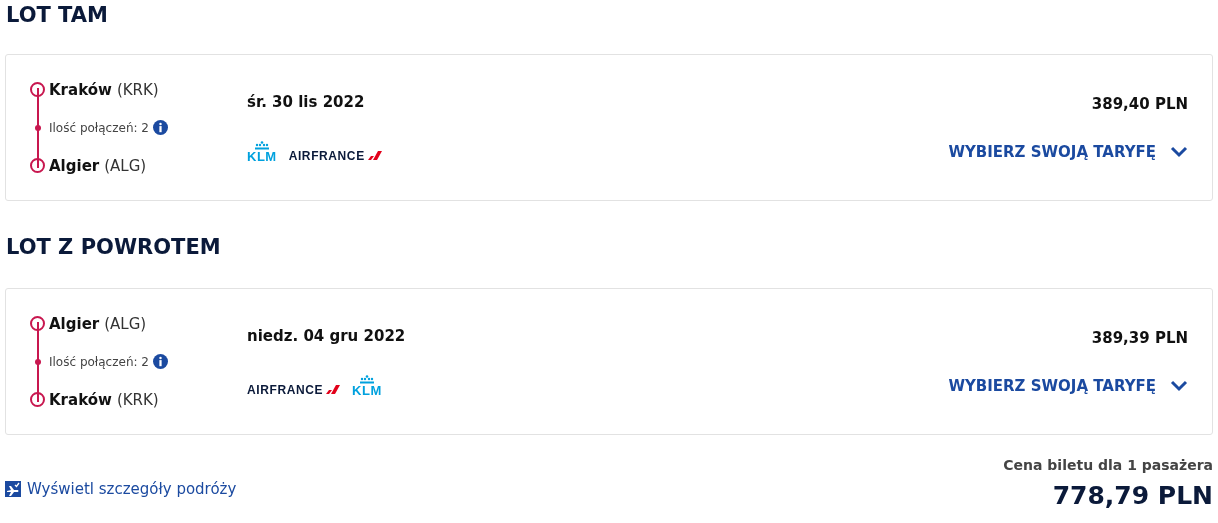 This screenshot has height=523, width=1218. What do you see at coordinates (132, 489) in the screenshot?
I see `trip-details-link: Wyświetl szczegóły podróży` at bounding box center [132, 489].